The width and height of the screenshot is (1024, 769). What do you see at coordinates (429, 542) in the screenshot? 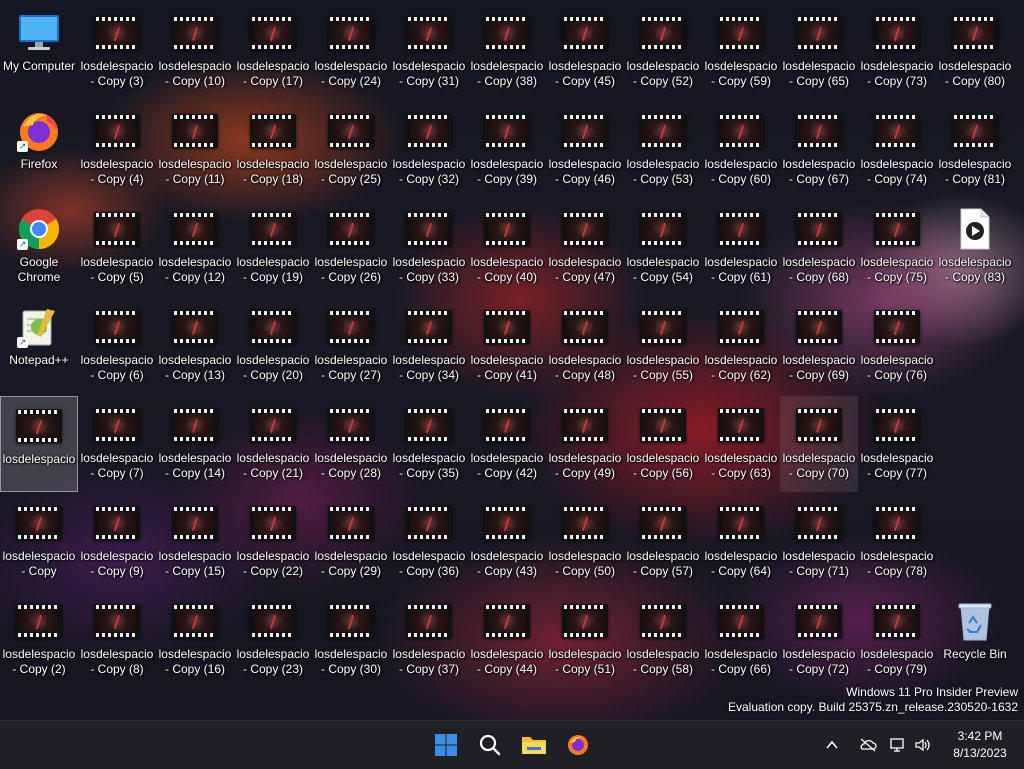
I see `desktop-icon-losdelespacio-copy-36: losdelespacio - Copy (36)` at bounding box center [429, 542].